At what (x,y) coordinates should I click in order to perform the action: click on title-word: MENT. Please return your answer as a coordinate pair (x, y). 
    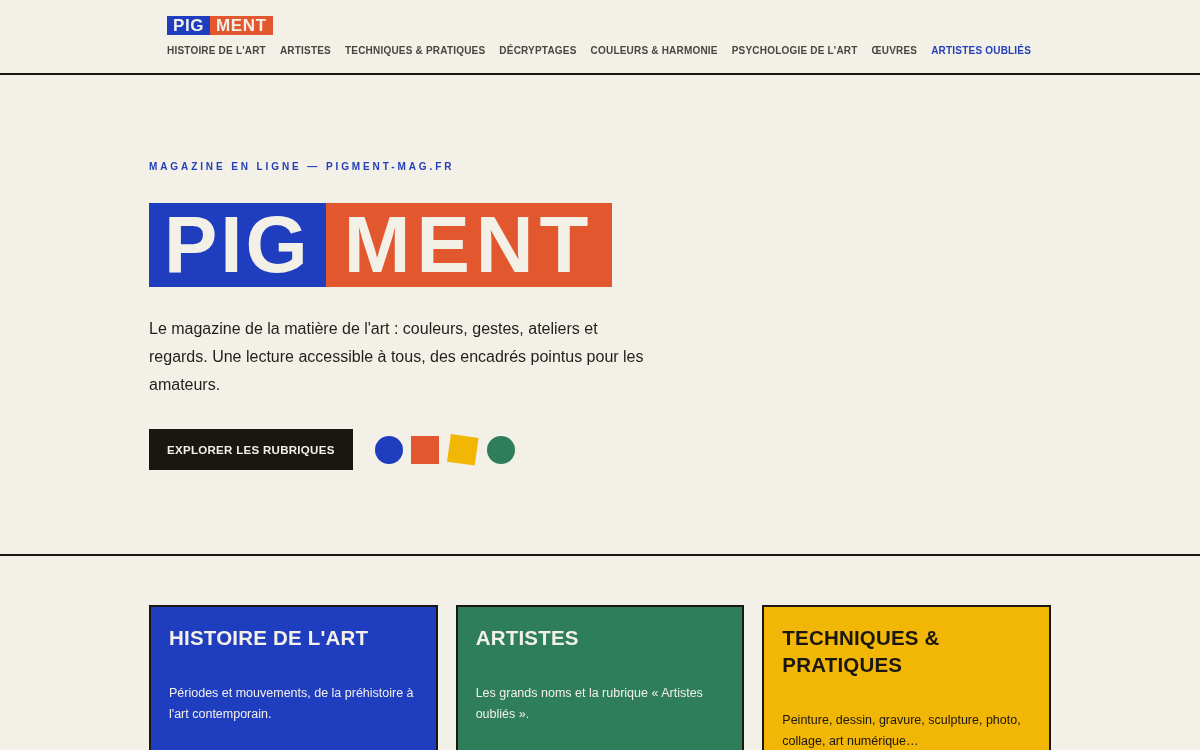
    Looking at the image, I should click on (469, 245).